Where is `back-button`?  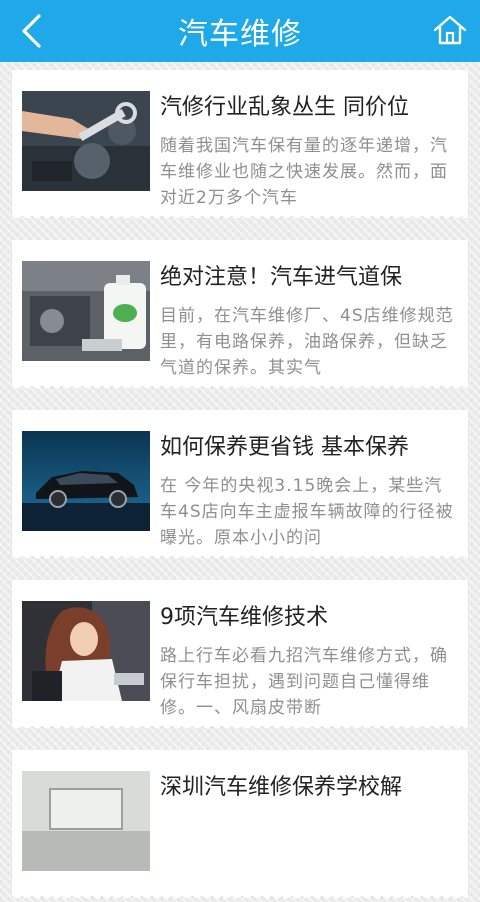 back-button is located at coordinates (31, 31).